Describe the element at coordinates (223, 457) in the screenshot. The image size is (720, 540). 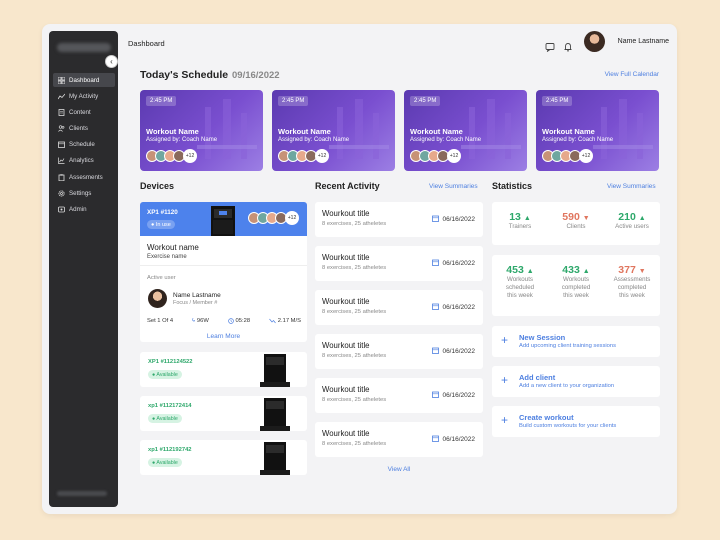
I see `device-card: xp1 #112192742 ● Available` at that location.